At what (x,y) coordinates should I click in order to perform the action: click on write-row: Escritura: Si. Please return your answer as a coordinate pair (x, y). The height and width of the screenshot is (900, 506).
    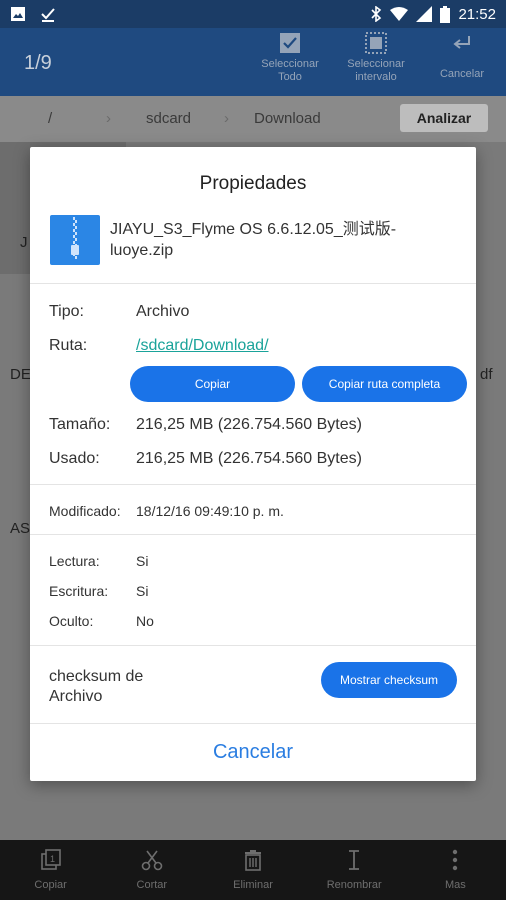
    Looking at the image, I should click on (98, 591).